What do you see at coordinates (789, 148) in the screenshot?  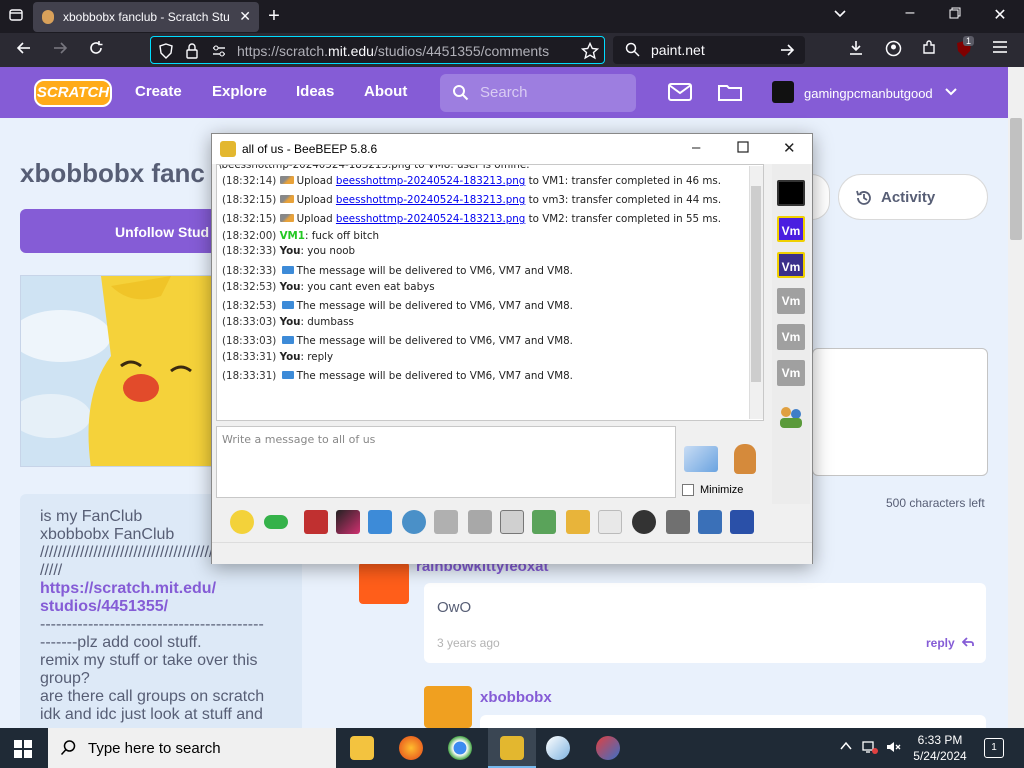 I see `beebeep-close-button: ✕` at bounding box center [789, 148].